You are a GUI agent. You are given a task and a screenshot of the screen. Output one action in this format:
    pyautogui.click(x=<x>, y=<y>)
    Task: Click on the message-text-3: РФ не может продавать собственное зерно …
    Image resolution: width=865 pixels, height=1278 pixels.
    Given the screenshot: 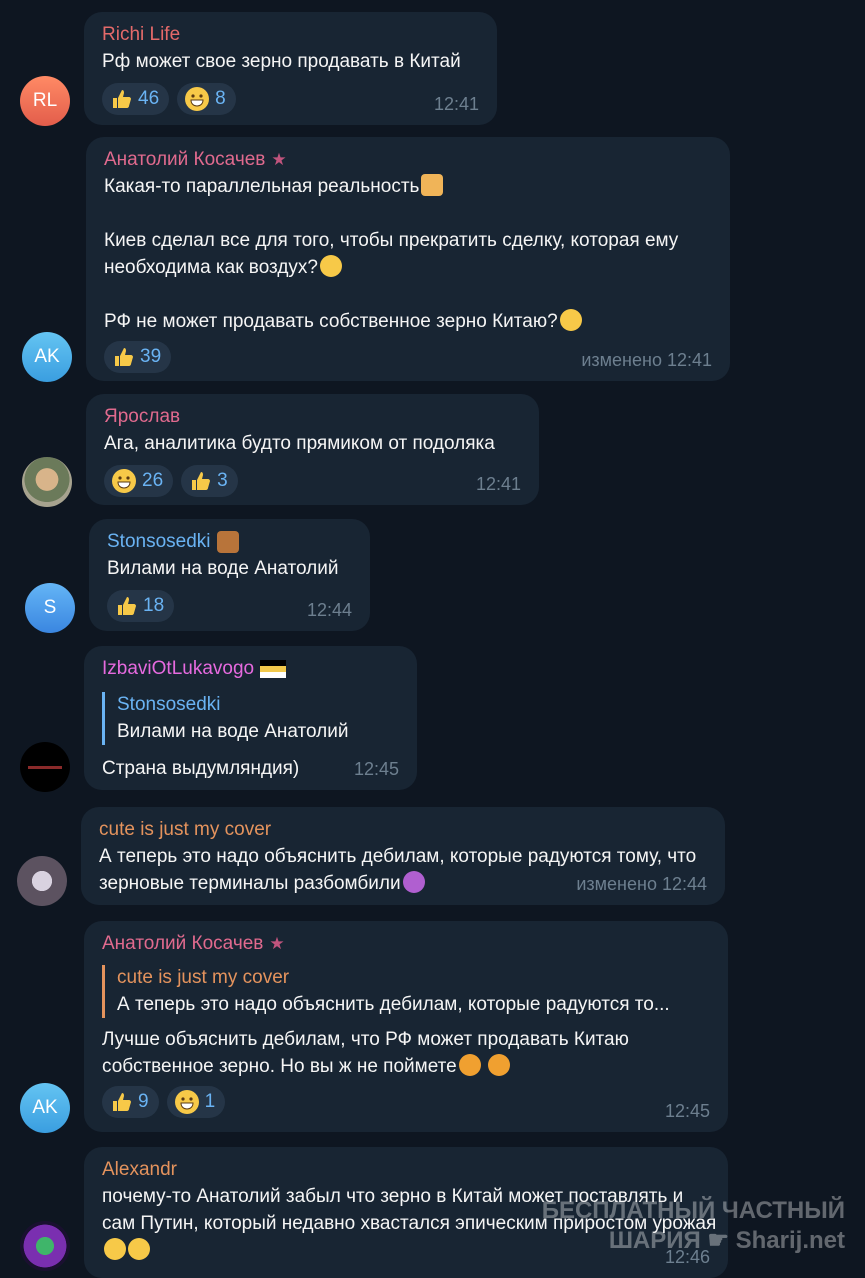 What is the action you would take?
    pyautogui.click(x=408, y=321)
    